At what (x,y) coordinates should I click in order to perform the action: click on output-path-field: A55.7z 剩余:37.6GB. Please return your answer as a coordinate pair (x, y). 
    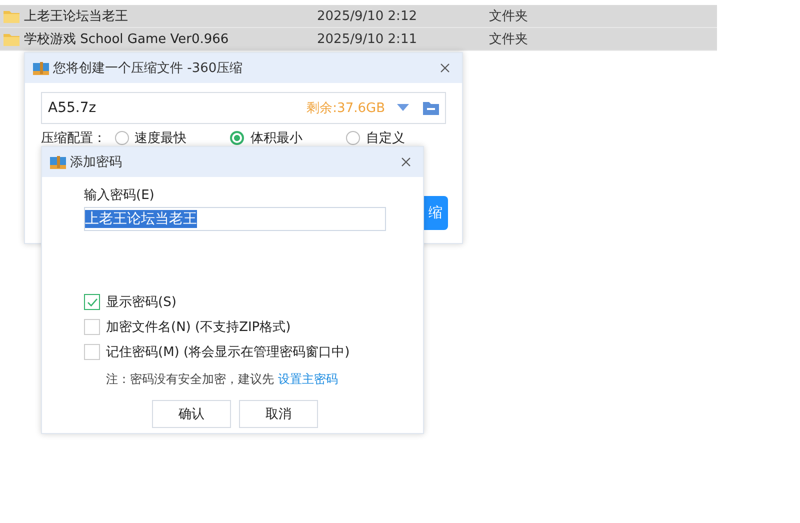
    Looking at the image, I should click on (243, 108).